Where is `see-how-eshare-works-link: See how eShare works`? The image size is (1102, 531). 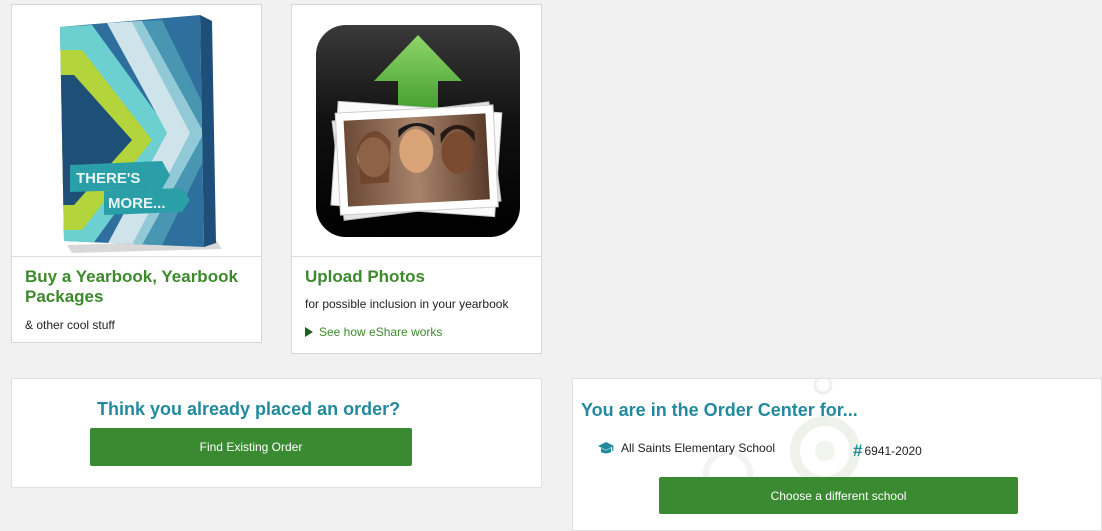 see-how-eshare-works-link: See how eShare works is located at coordinates (373, 332).